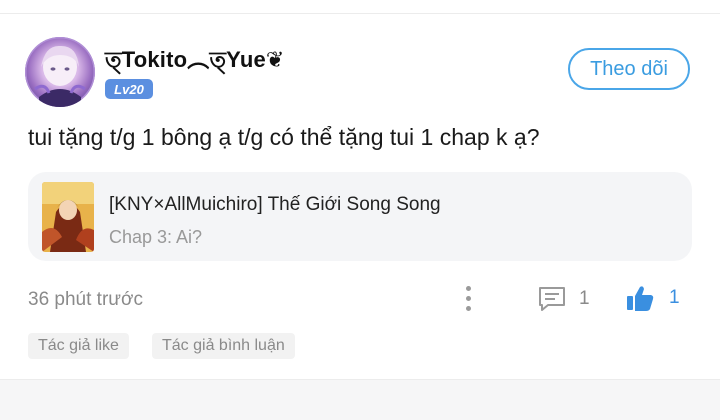  I want to click on next-item-divider, so click(360, 399).